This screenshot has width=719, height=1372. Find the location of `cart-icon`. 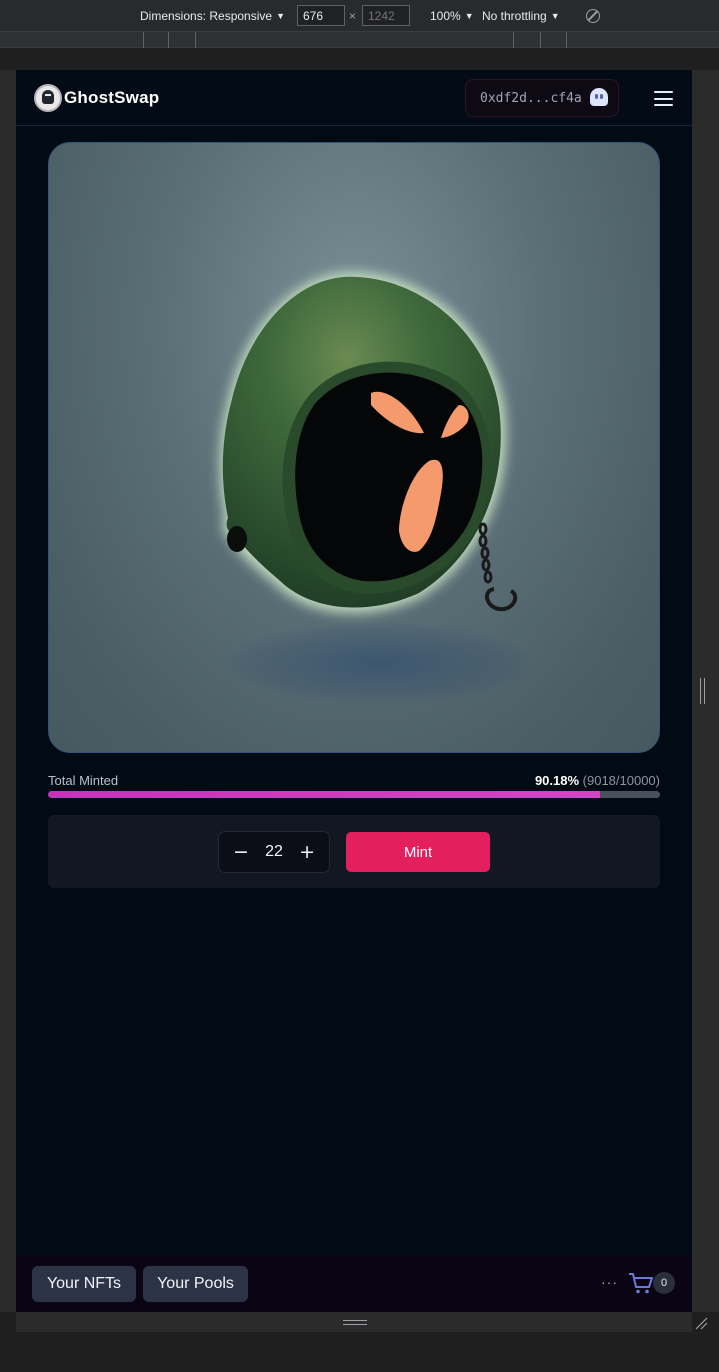

cart-icon is located at coordinates (641, 1283).